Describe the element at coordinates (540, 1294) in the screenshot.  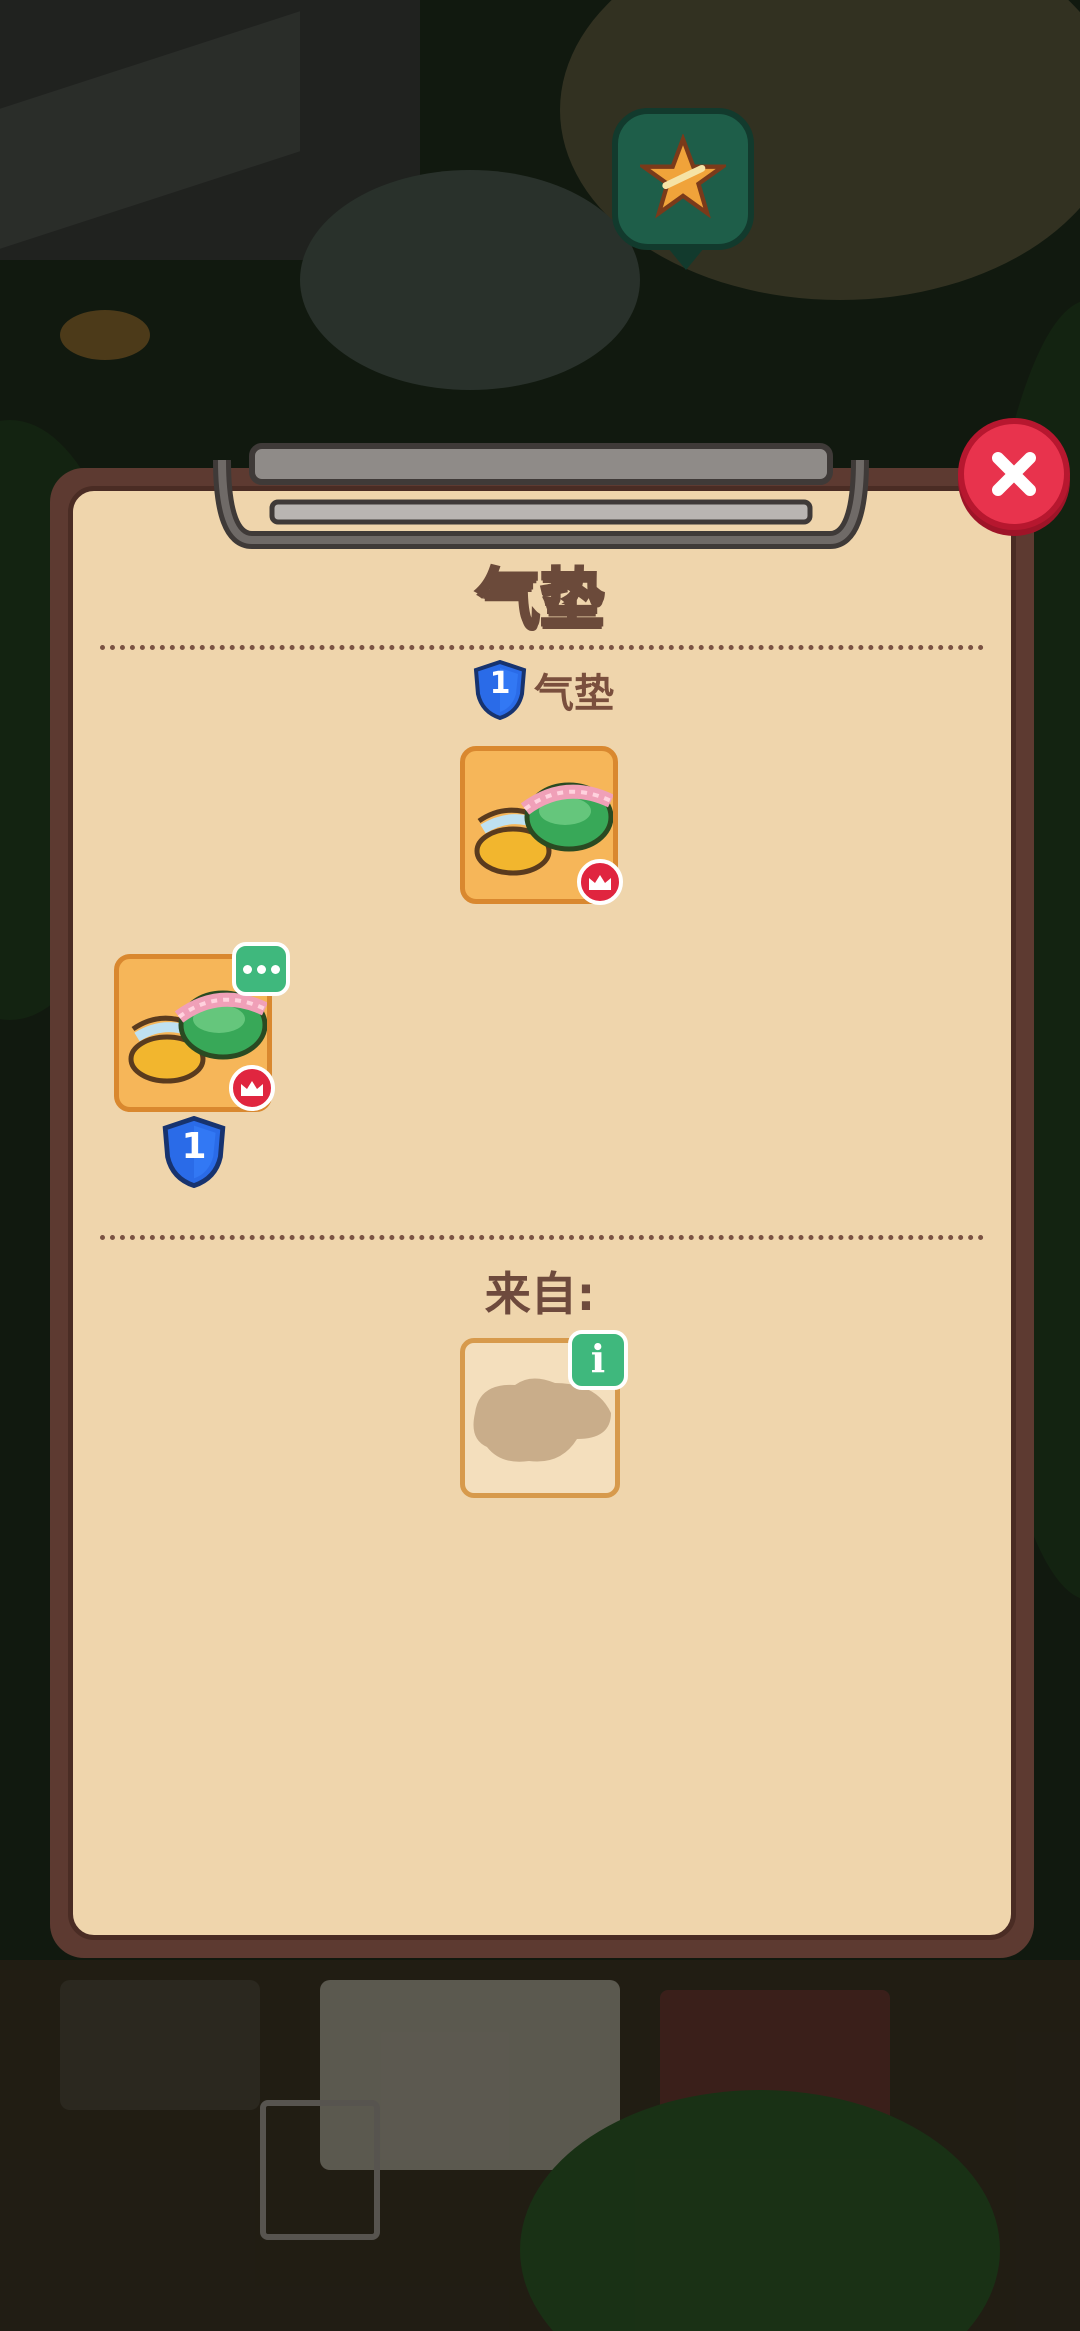
I see `source-label: 来自:` at that location.